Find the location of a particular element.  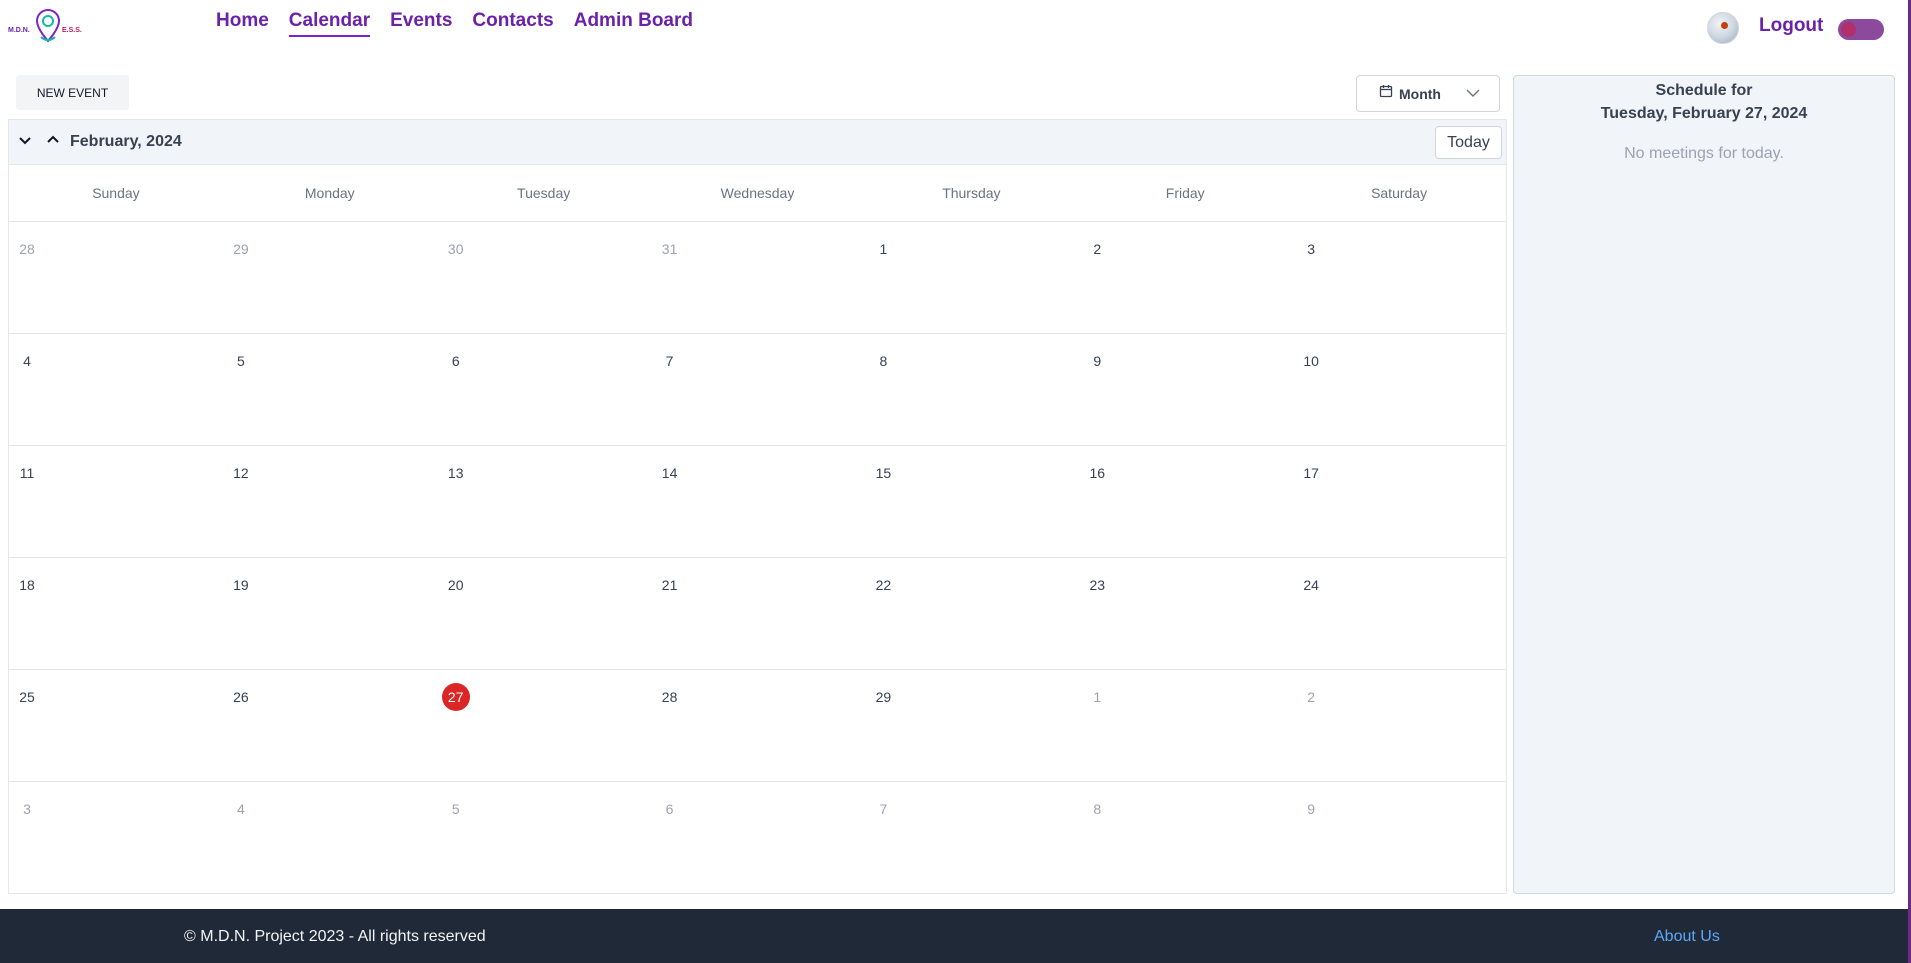

view-select-label: Month is located at coordinates (1420, 93).